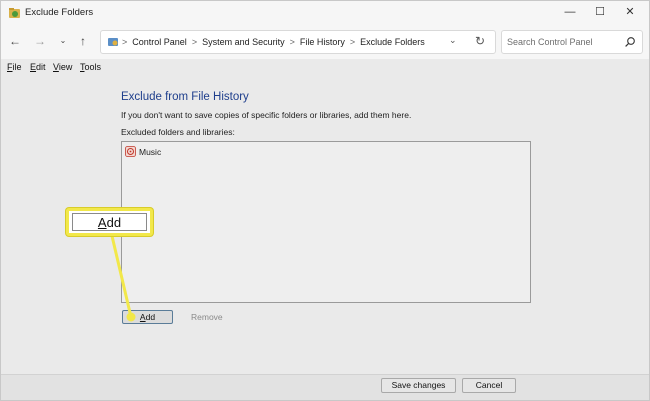 This screenshot has width=650, height=401. Describe the element at coordinates (207, 317) in the screenshot. I see `remove-button: Remove` at that location.